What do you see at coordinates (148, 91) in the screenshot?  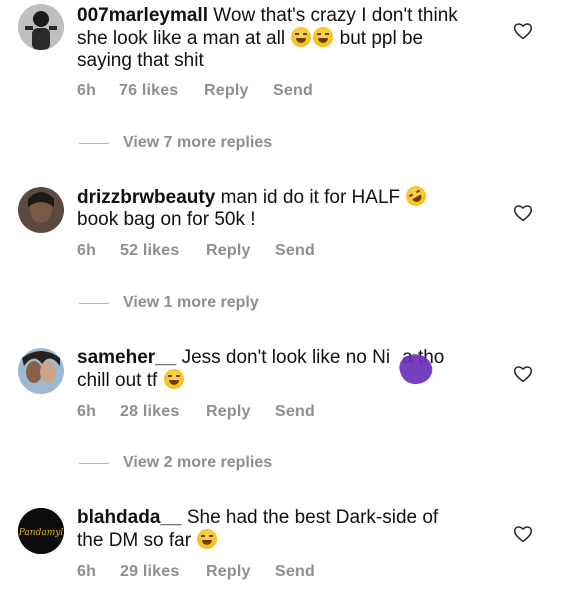 I see `likes-count: 76 likes` at bounding box center [148, 91].